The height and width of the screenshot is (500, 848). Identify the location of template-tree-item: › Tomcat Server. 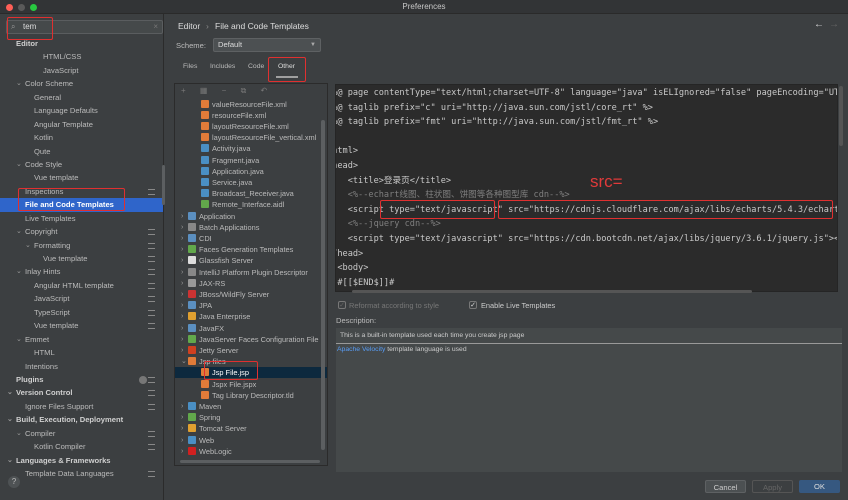
(251, 428).